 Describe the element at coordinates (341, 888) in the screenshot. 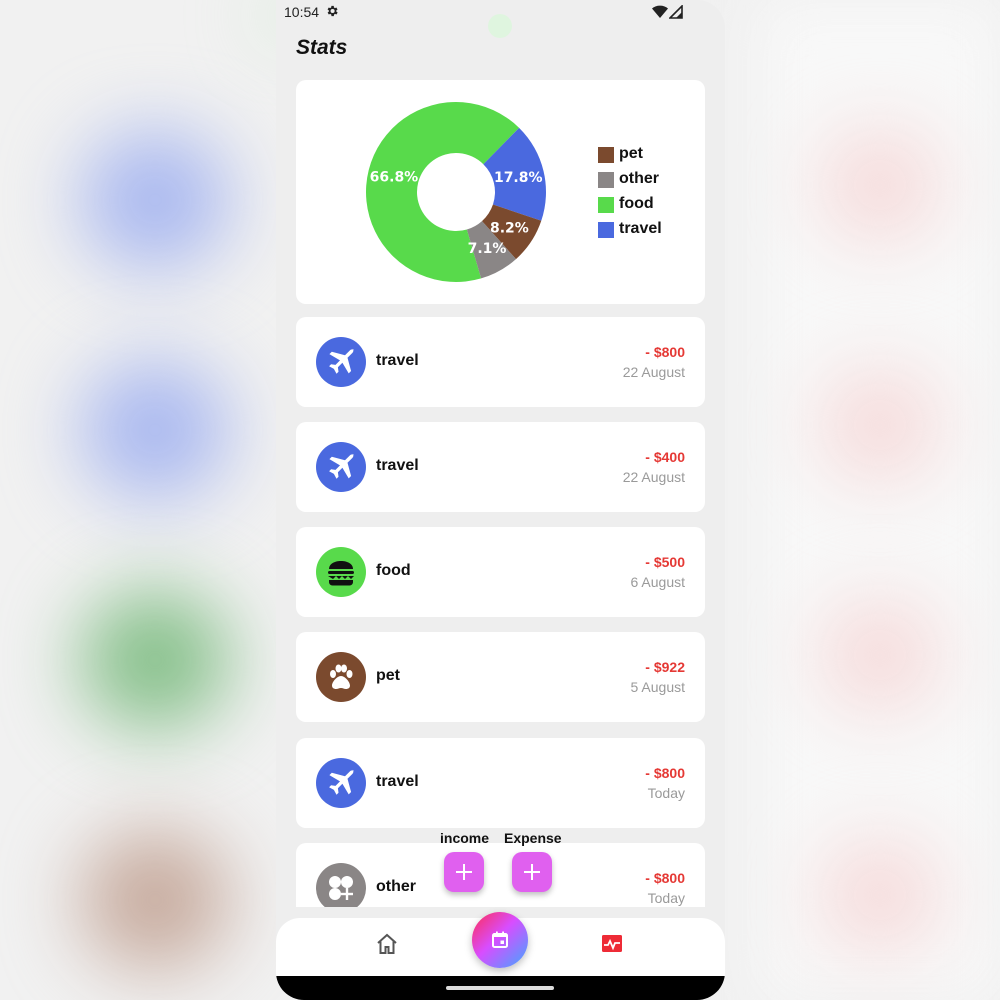

I see `category-add-icon` at that location.